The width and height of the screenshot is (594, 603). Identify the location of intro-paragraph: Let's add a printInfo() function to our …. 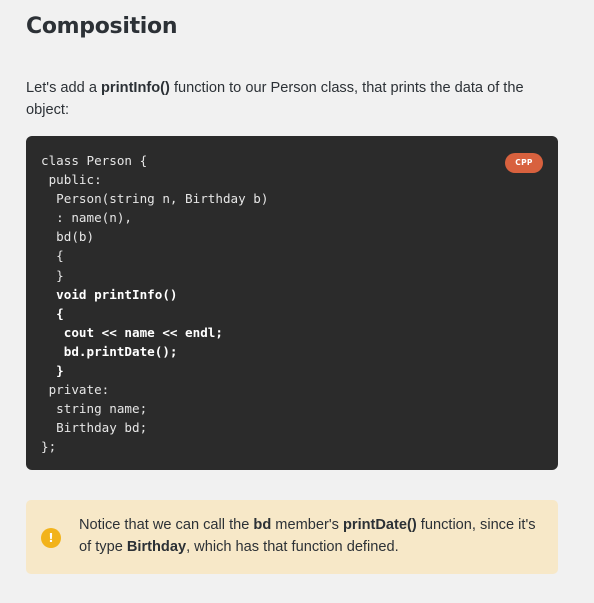
(292, 99).